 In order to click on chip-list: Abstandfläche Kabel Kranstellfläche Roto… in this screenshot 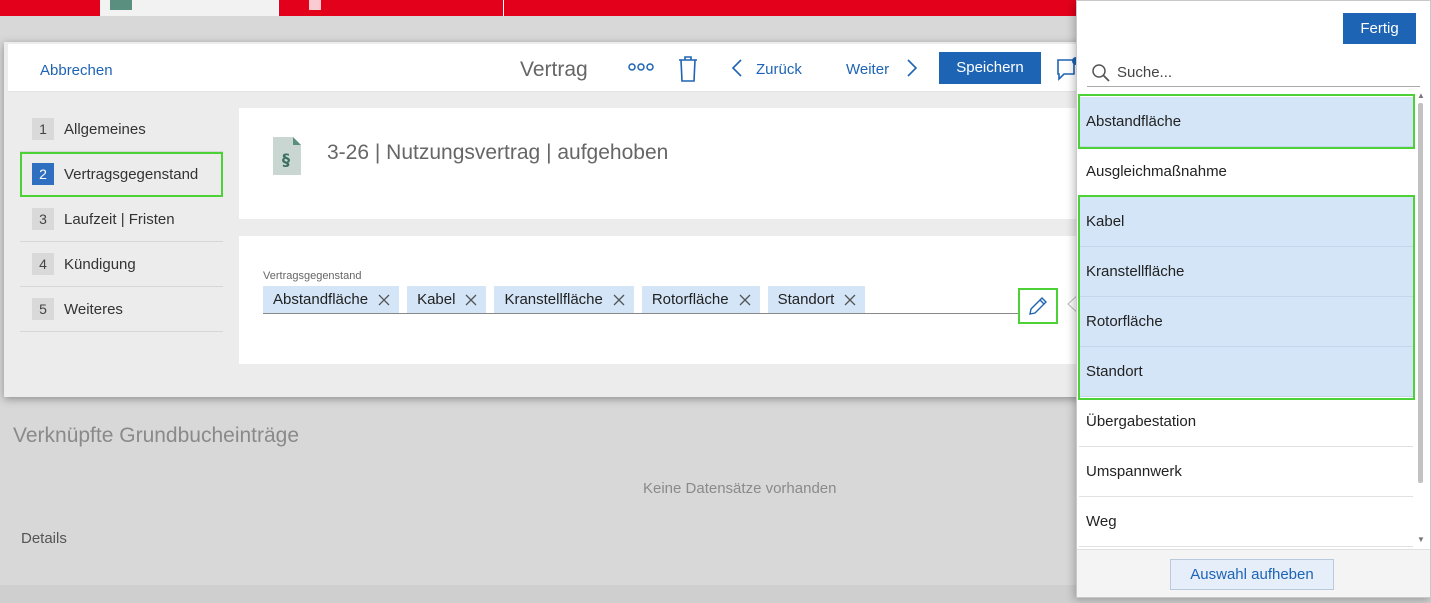, I will do `click(643, 300)`.